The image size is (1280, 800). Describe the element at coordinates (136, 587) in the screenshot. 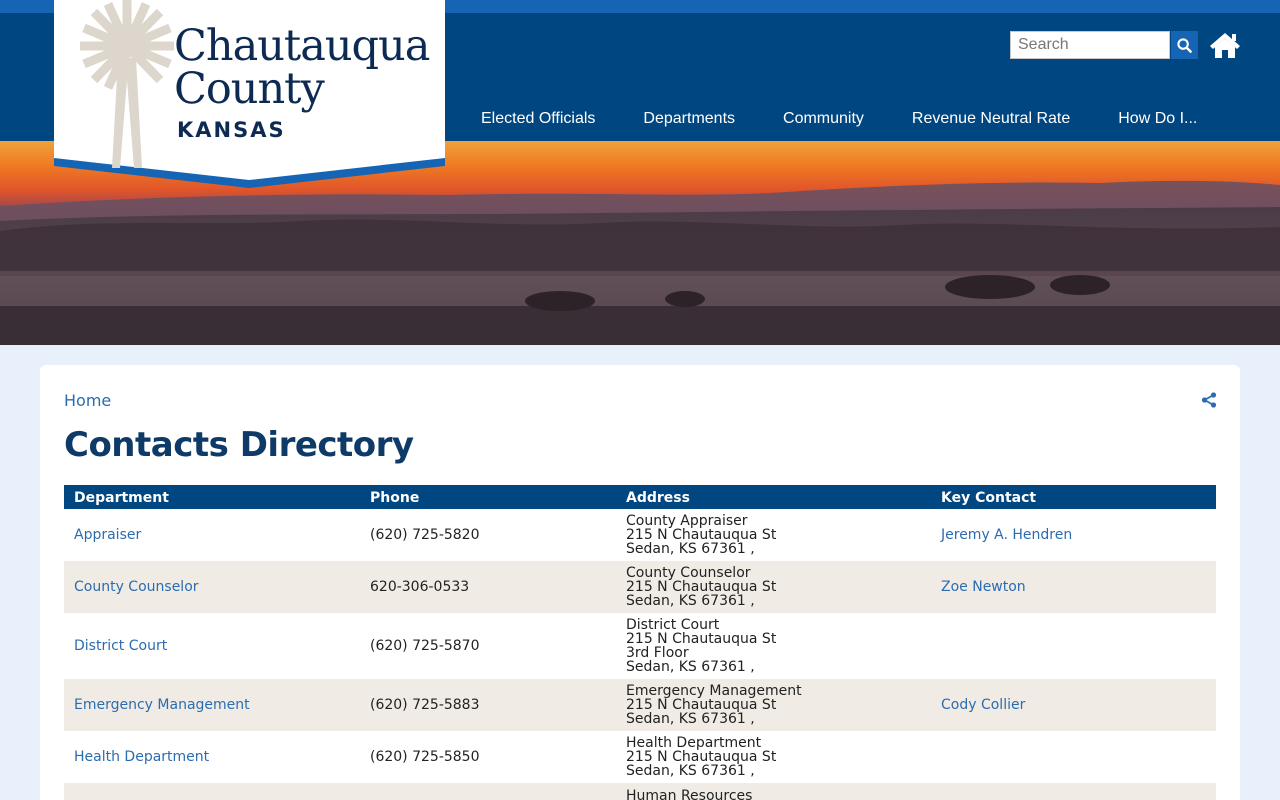

I see `department-link: County Counselor` at that location.